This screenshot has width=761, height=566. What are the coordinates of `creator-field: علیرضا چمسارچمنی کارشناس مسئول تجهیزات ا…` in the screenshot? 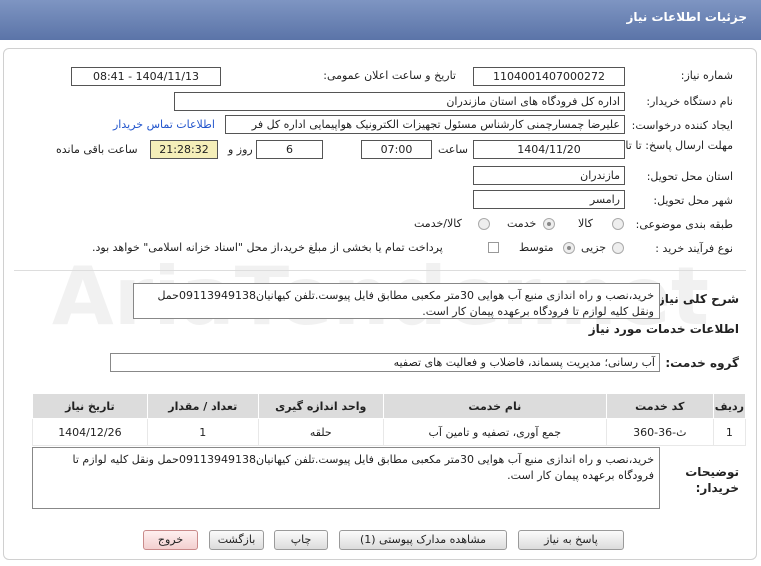 It's located at (425, 124).